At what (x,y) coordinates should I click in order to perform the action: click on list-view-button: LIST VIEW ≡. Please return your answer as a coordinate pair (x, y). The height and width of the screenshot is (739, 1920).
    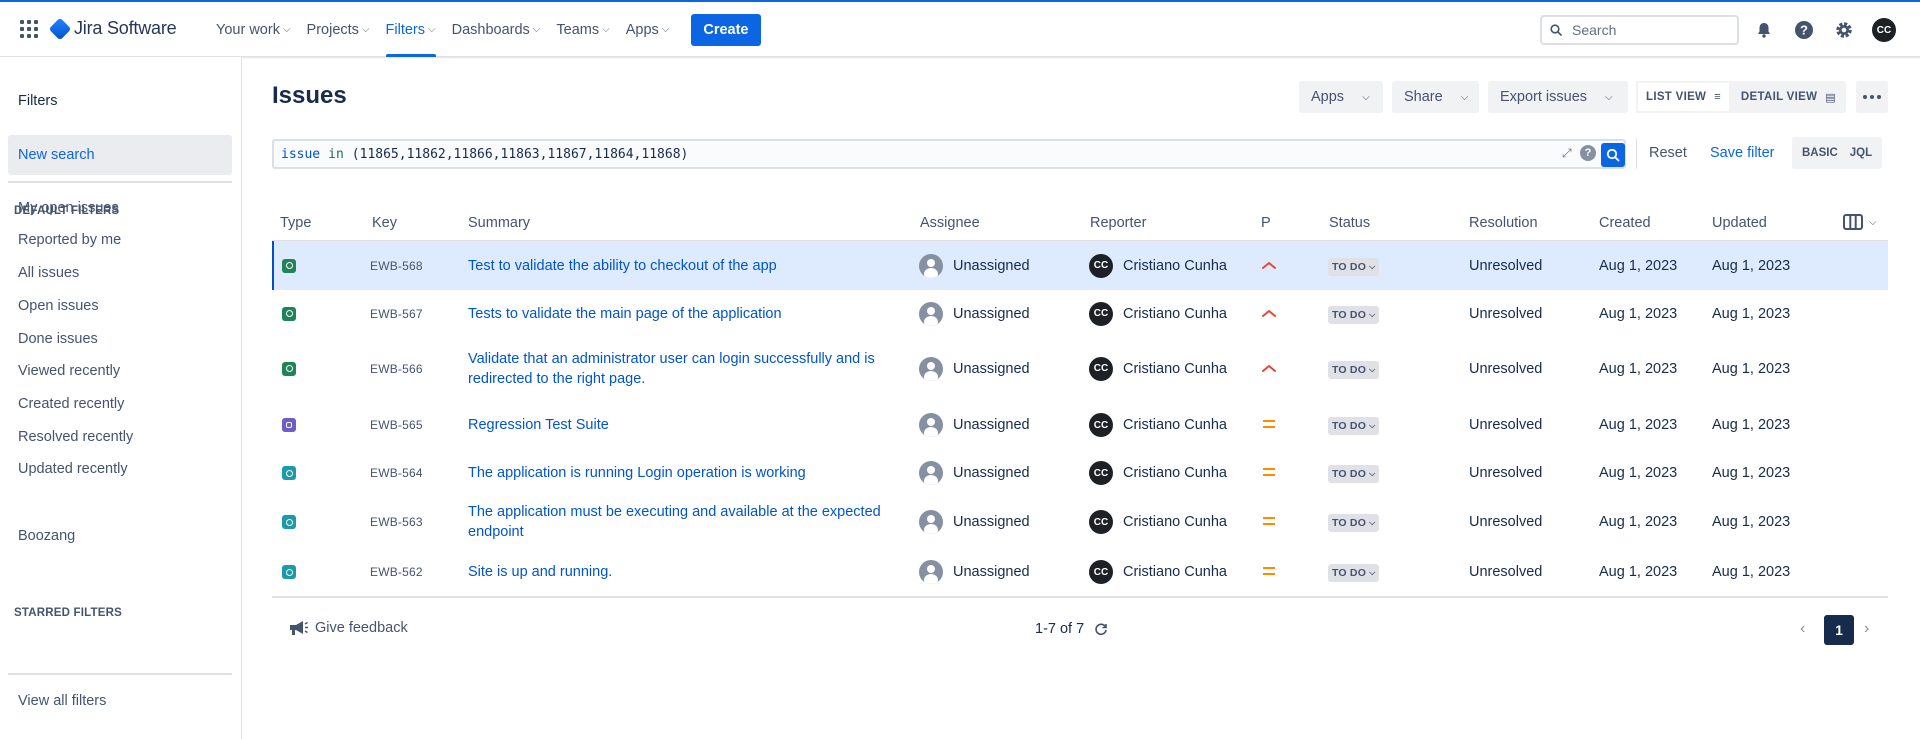
    Looking at the image, I should click on (1683, 97).